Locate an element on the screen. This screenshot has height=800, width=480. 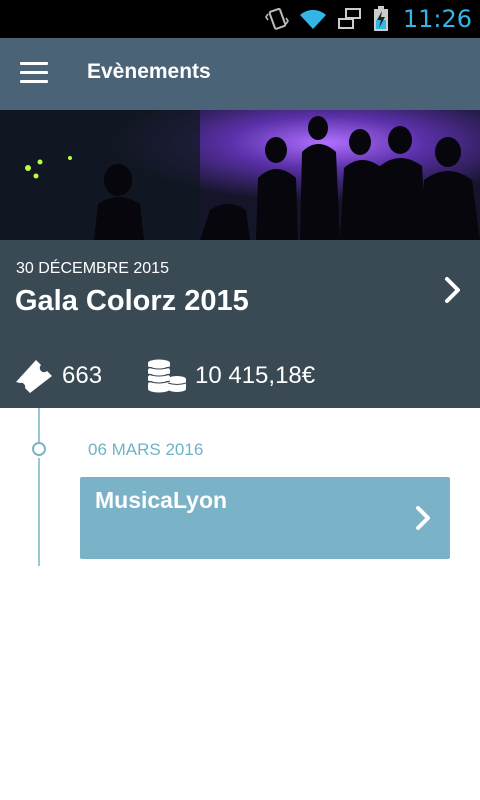
status-bar: 11:26 is located at coordinates (240, 19).